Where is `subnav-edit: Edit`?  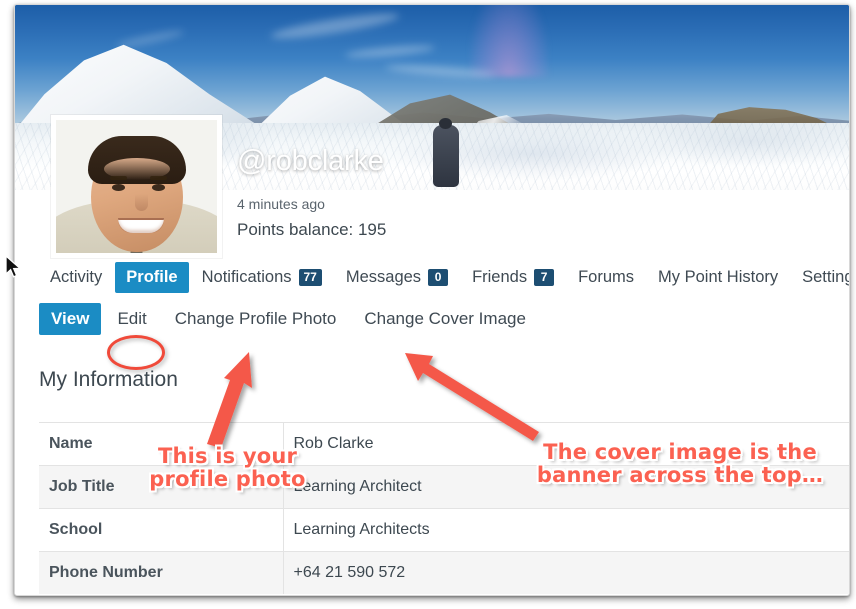
subnav-edit: Edit is located at coordinates (131, 319).